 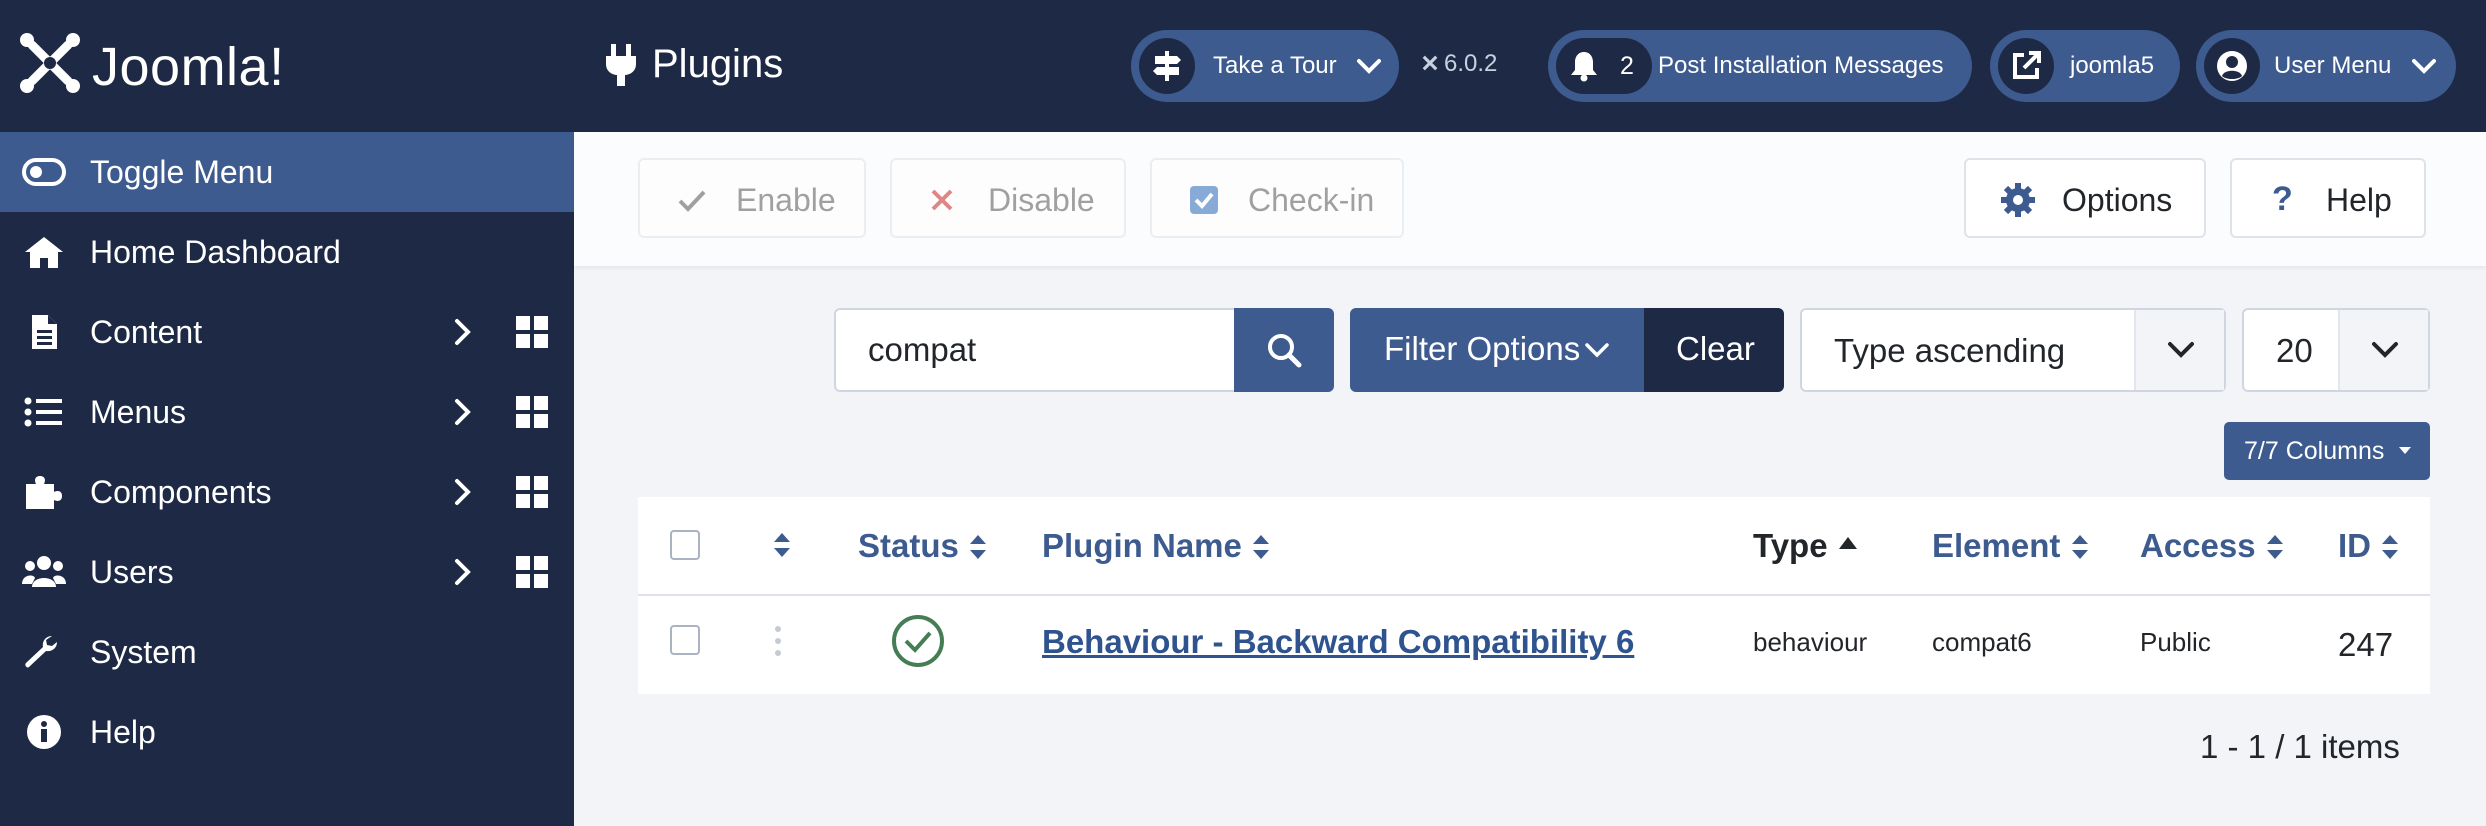 What do you see at coordinates (2405, 450) in the screenshot?
I see `caret-down-icon` at bounding box center [2405, 450].